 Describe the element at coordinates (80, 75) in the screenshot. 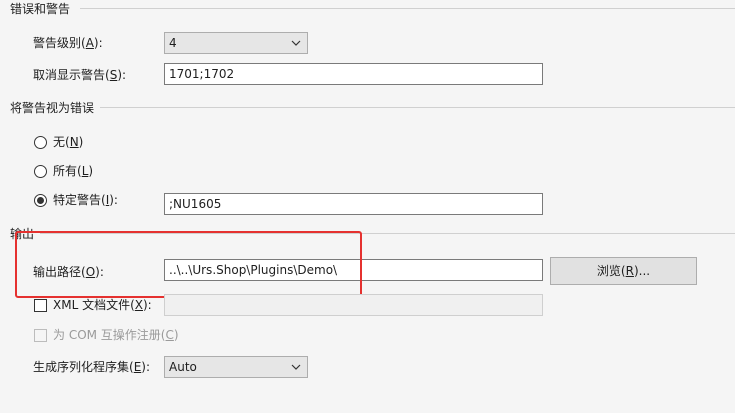

I see `suppress-warnings-label: 取消显示警告(S):` at that location.